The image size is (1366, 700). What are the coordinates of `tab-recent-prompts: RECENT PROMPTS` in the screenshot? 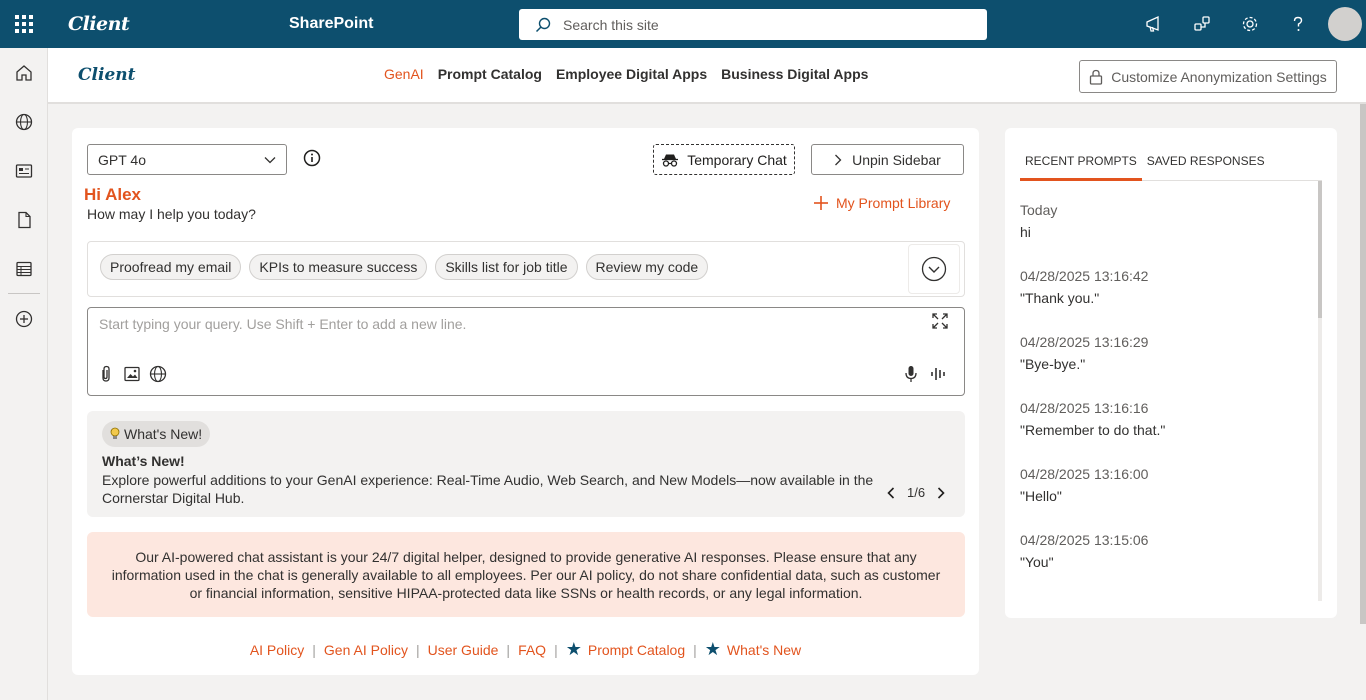 It's located at (1081, 164).